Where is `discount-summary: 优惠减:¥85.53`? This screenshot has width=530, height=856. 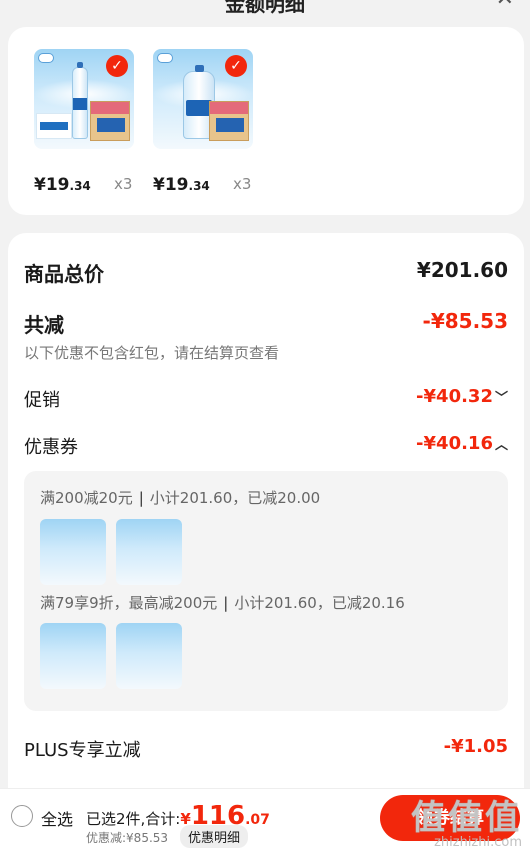
discount-summary: 优惠减:¥85.53 is located at coordinates (127, 838).